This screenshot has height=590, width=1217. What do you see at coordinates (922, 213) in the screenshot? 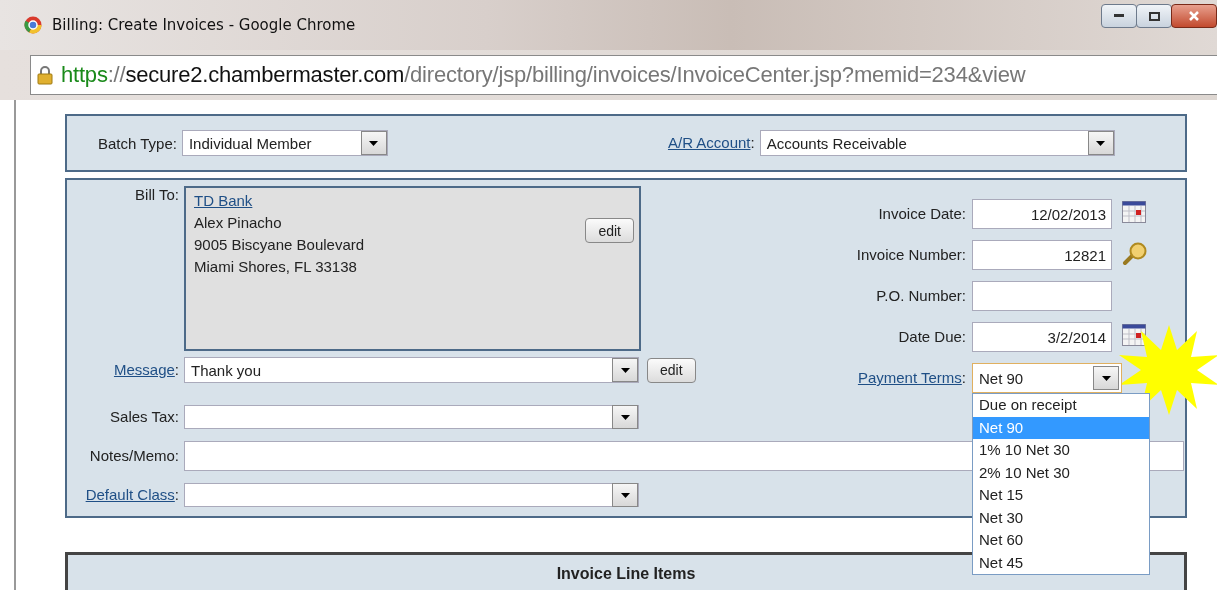
I see `field-label: Invoice Date:` at bounding box center [922, 213].